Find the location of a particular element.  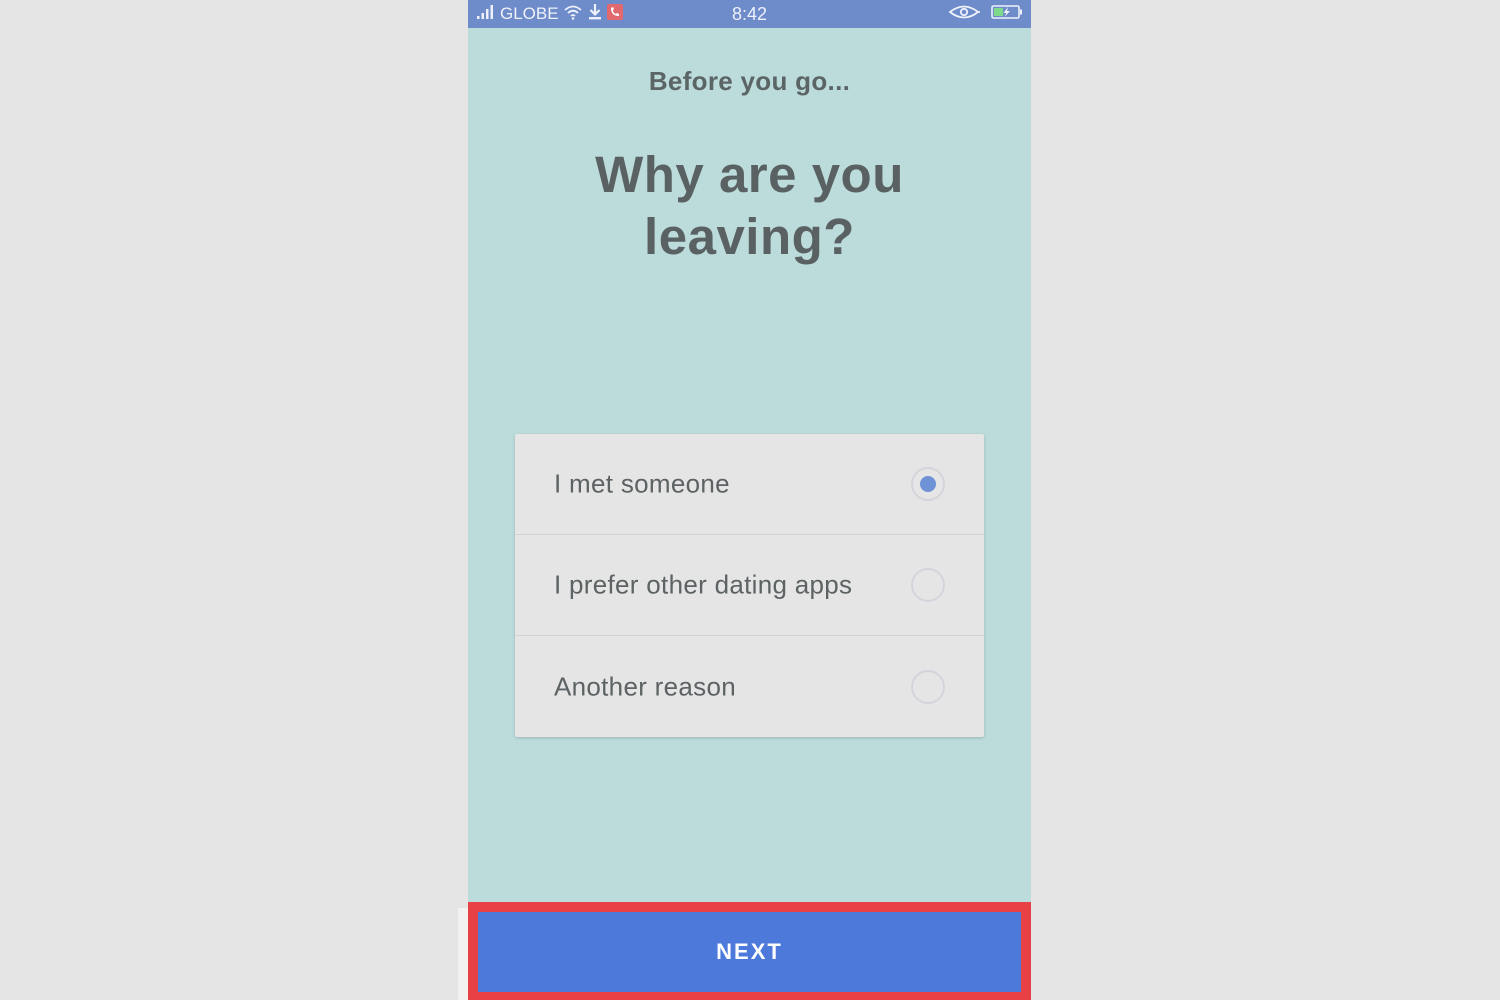

next-button-highlight: NEXT is located at coordinates (749, 951).